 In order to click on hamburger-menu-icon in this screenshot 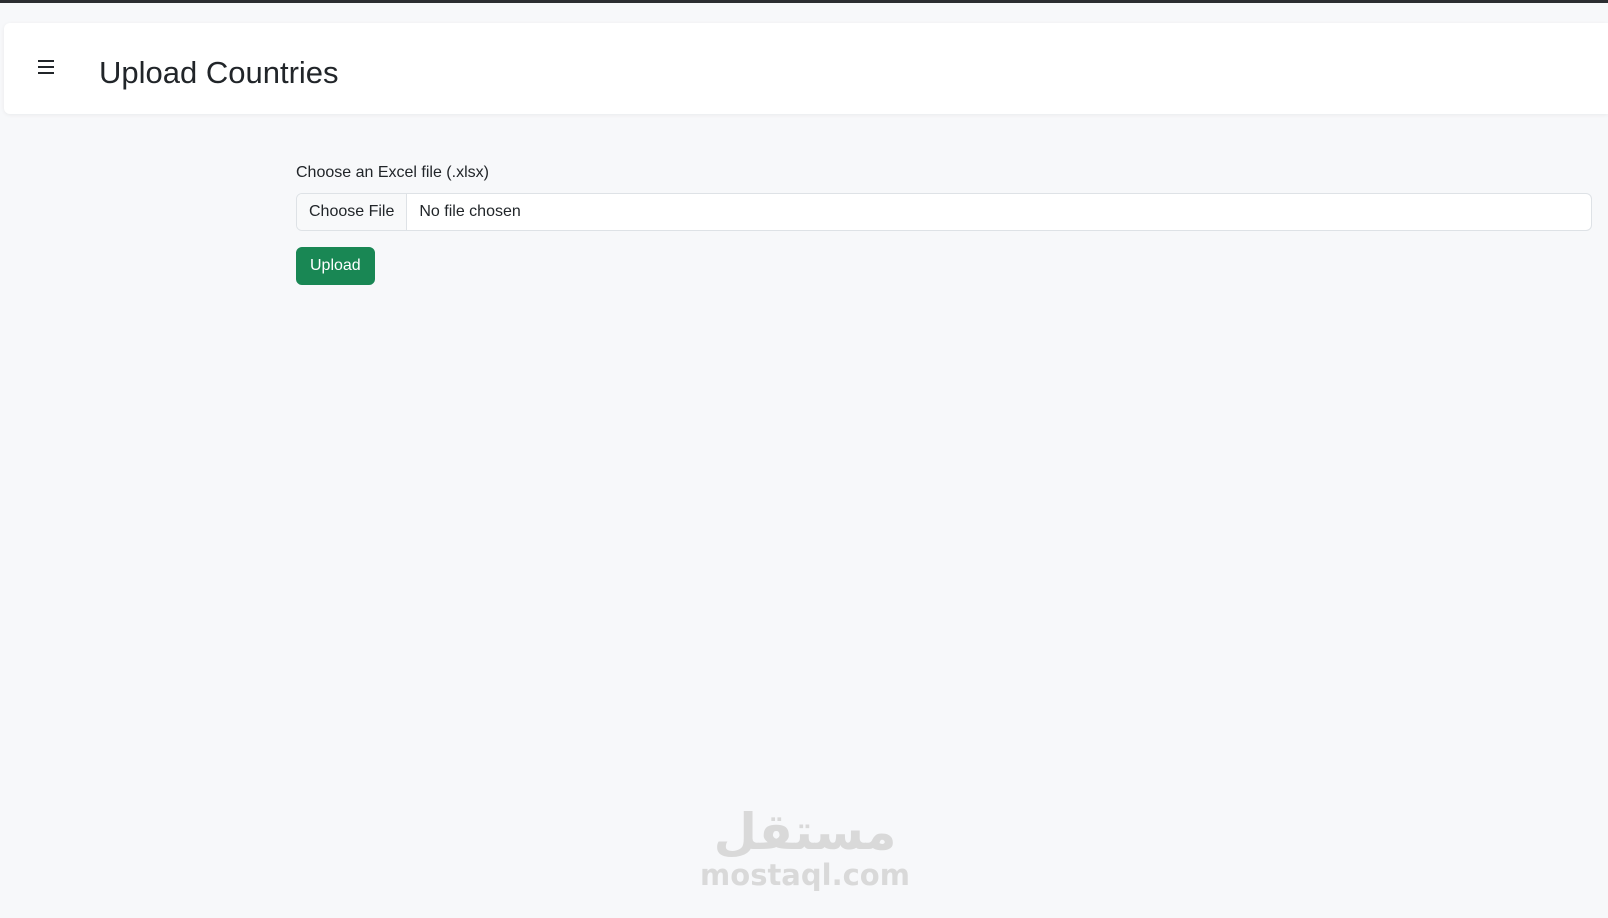, I will do `click(46, 67)`.